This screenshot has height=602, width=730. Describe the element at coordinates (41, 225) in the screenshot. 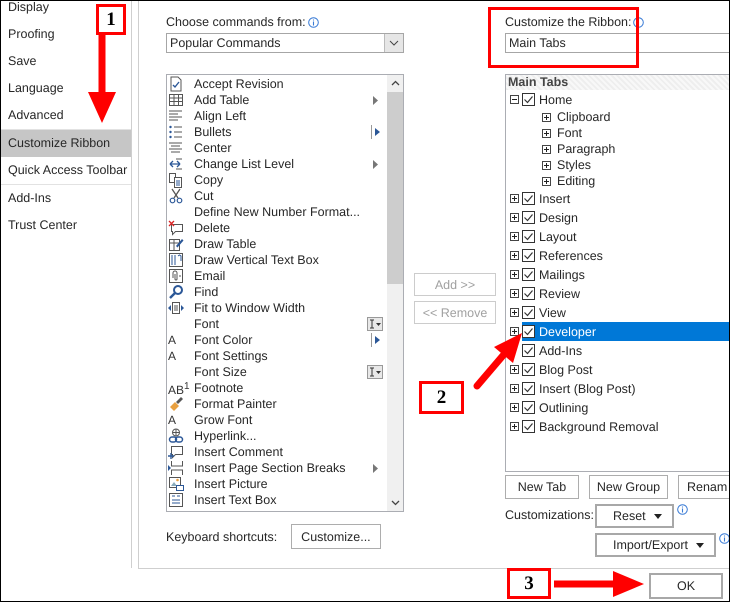

I see `sidebar-item: Trust Center` at that location.